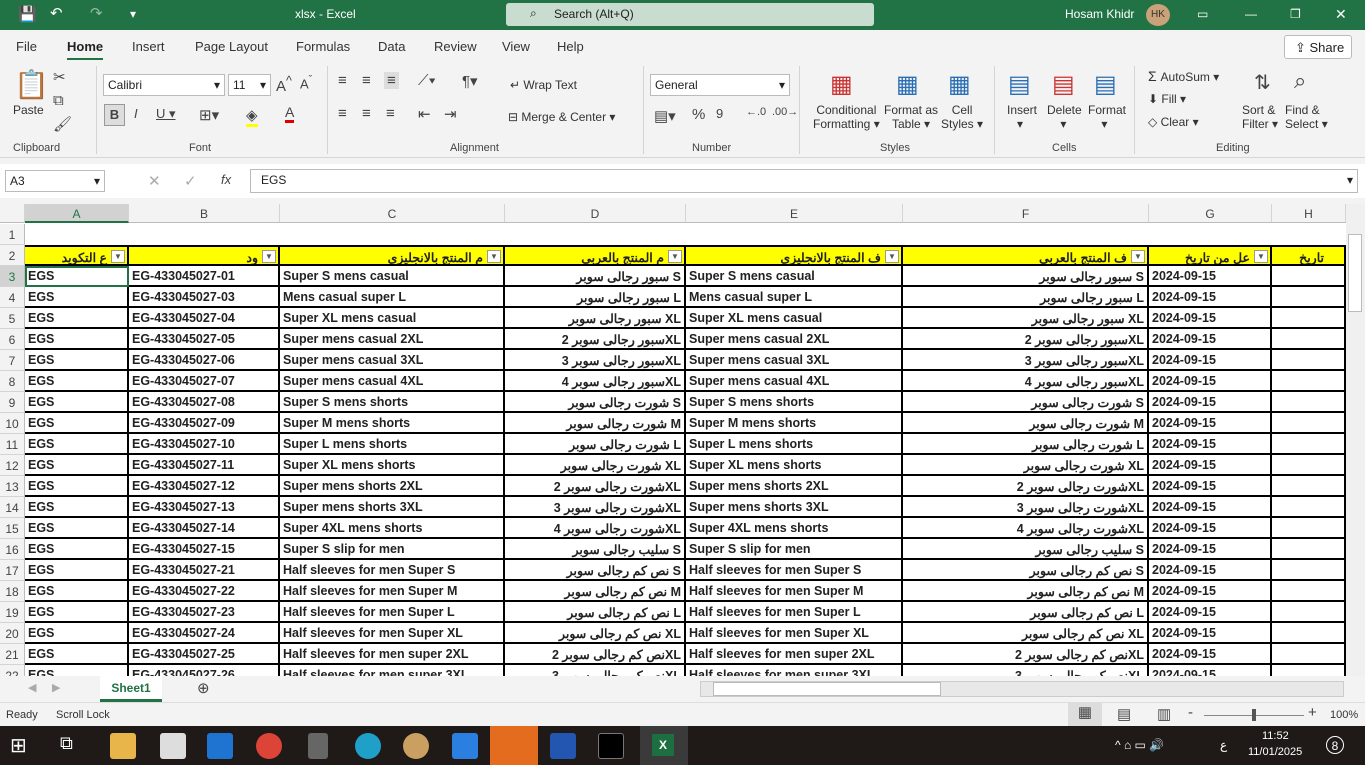 The image size is (1365, 765). What do you see at coordinates (204, 570) in the screenshot?
I see `table-cell: EG-433045027-21` at bounding box center [204, 570].